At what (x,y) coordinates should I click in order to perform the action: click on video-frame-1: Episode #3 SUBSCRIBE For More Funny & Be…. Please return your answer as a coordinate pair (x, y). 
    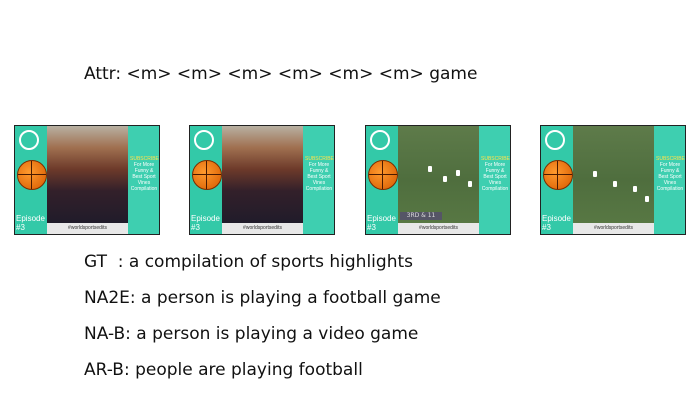
    Looking at the image, I should click on (87, 180).